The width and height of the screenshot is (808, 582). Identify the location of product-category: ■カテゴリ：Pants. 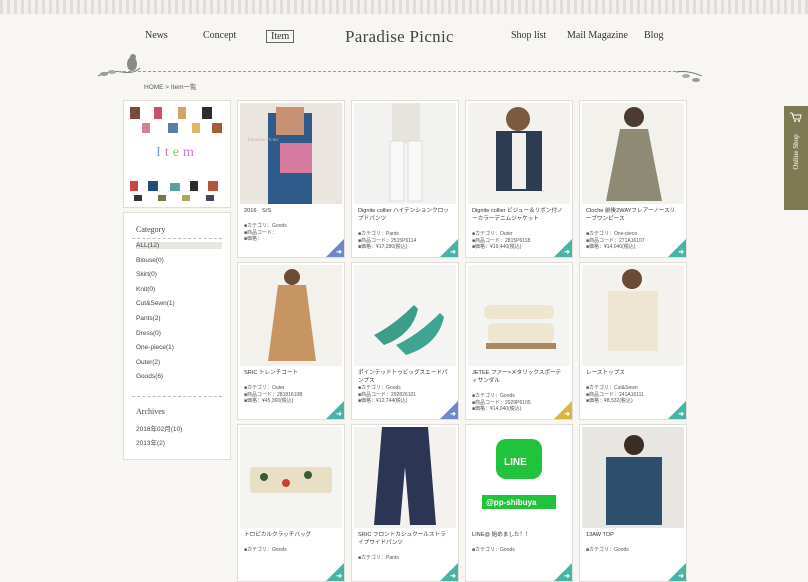
(378, 558).